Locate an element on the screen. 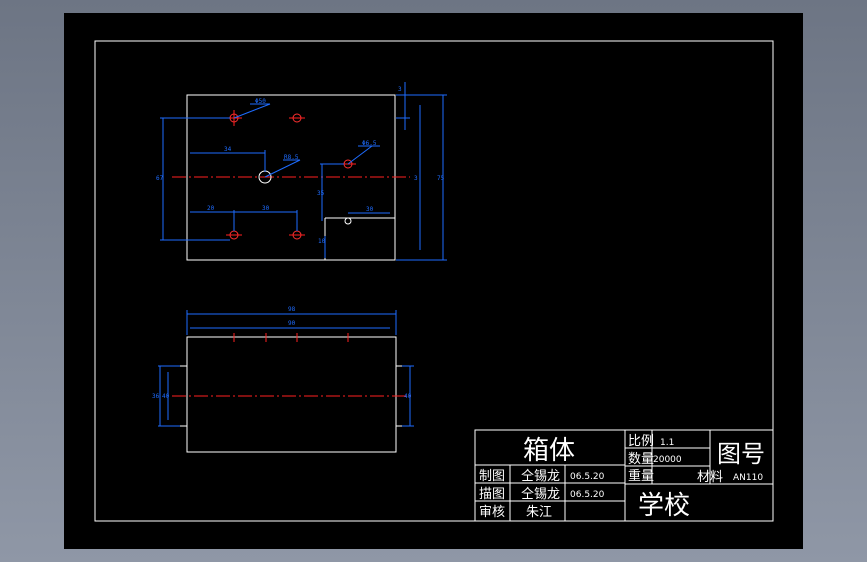  title-row1-date: 06.5.20 is located at coordinates (587, 477).